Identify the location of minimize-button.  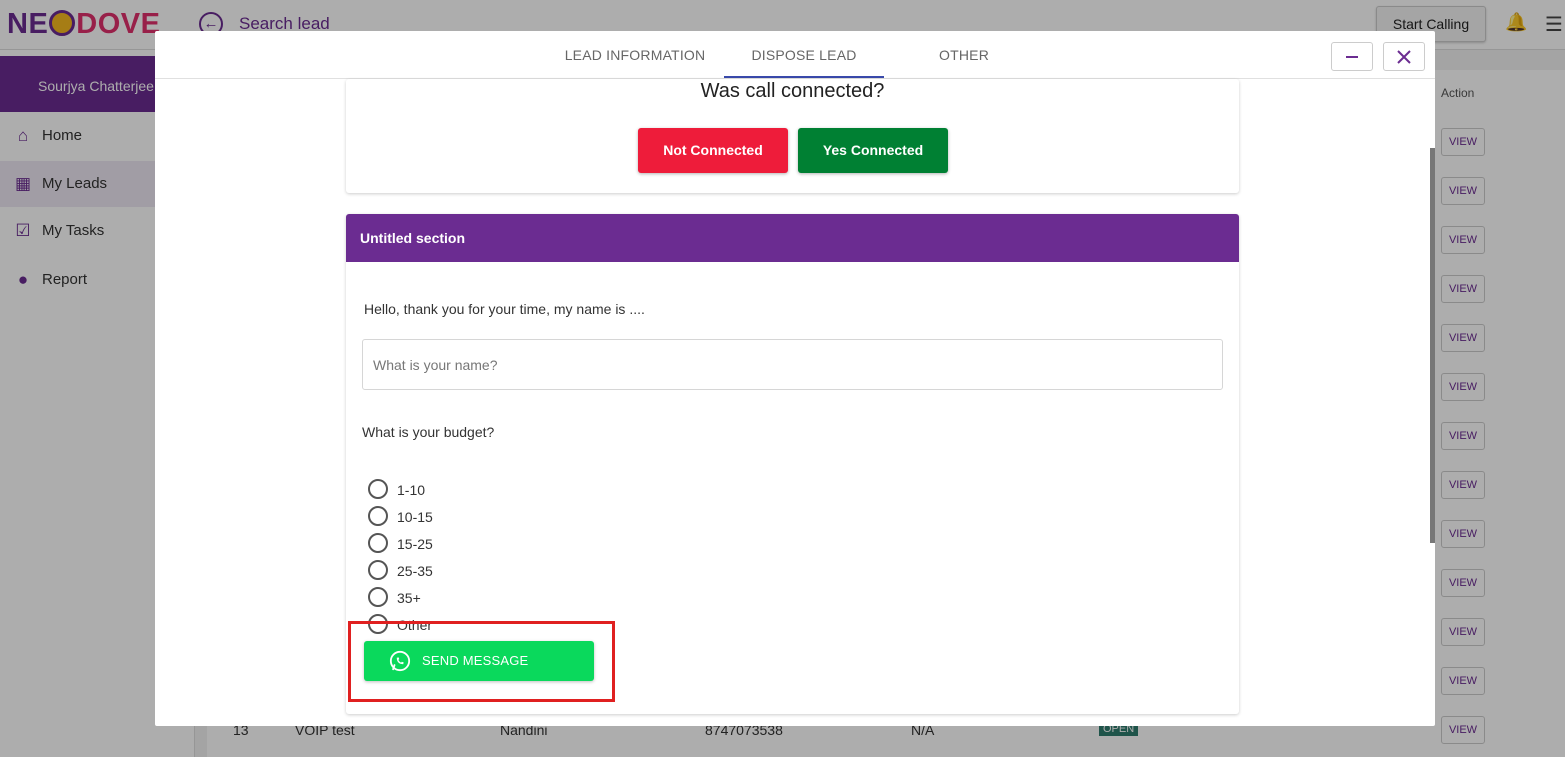
(1352, 56).